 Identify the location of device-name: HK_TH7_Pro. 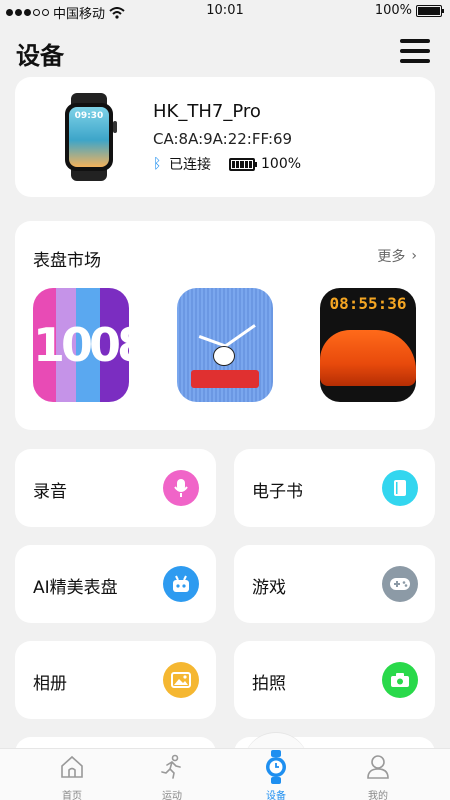
(207, 111).